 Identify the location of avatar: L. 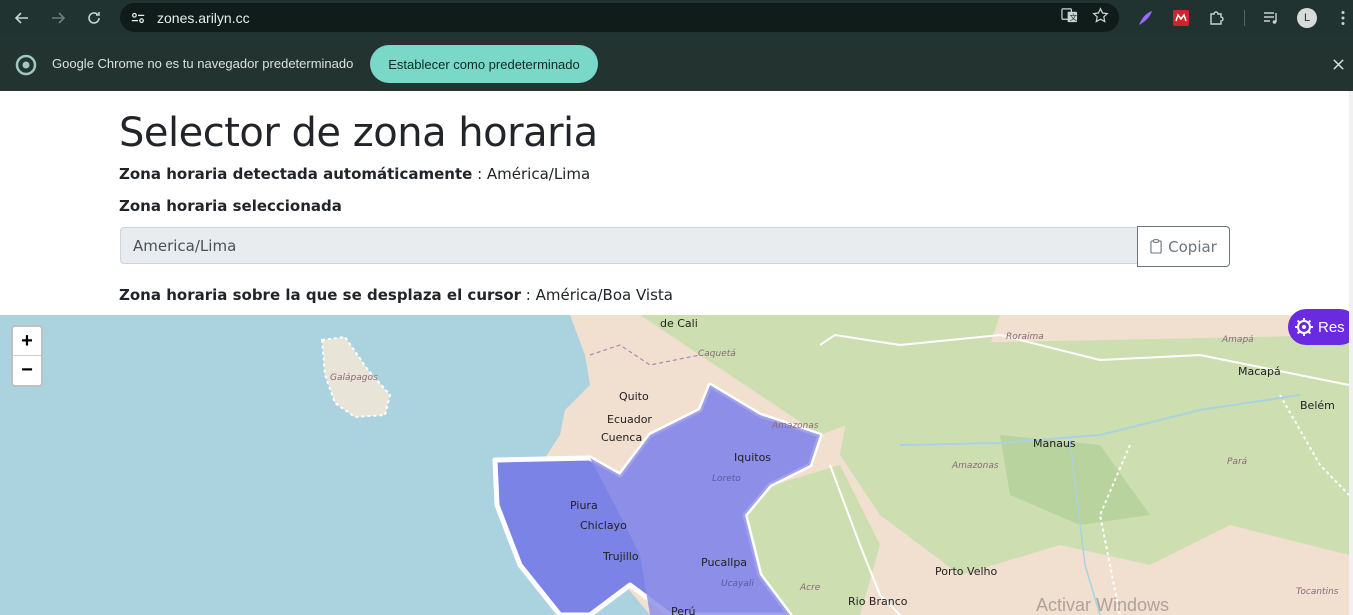
(1307, 18).